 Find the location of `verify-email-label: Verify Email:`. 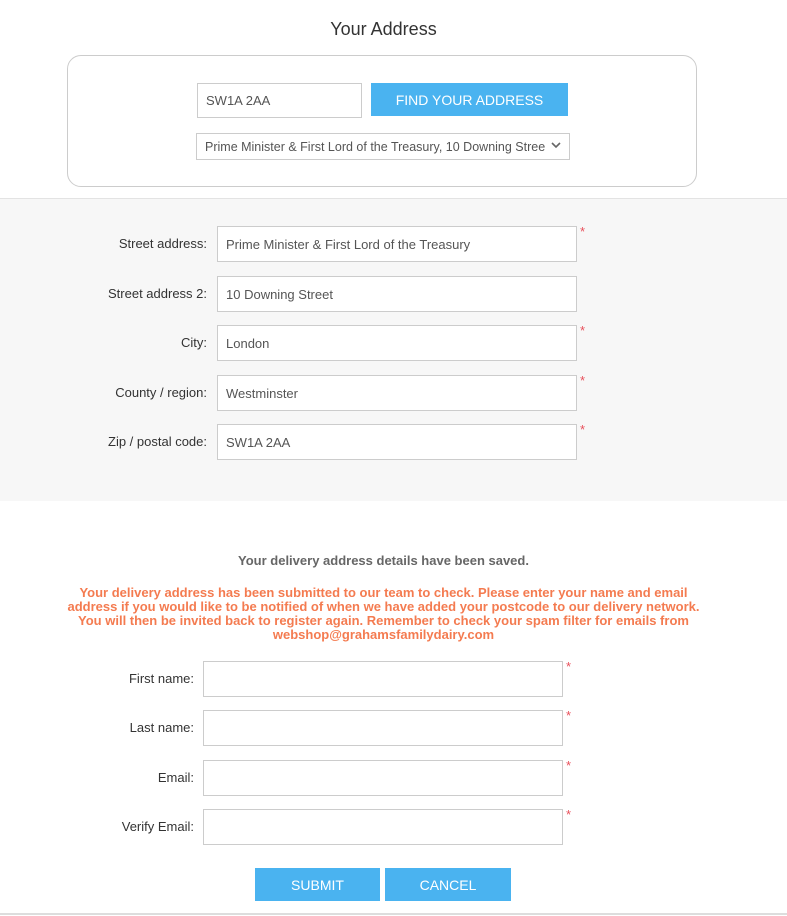

verify-email-label: Verify Email: is located at coordinates (157, 826).